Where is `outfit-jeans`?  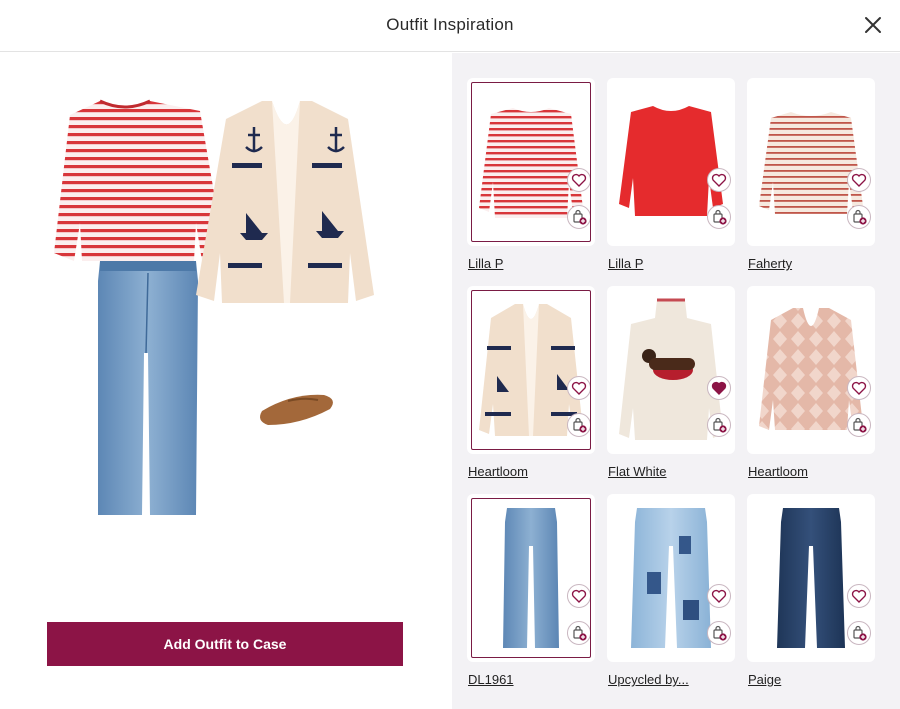 outfit-jeans is located at coordinates (148, 388).